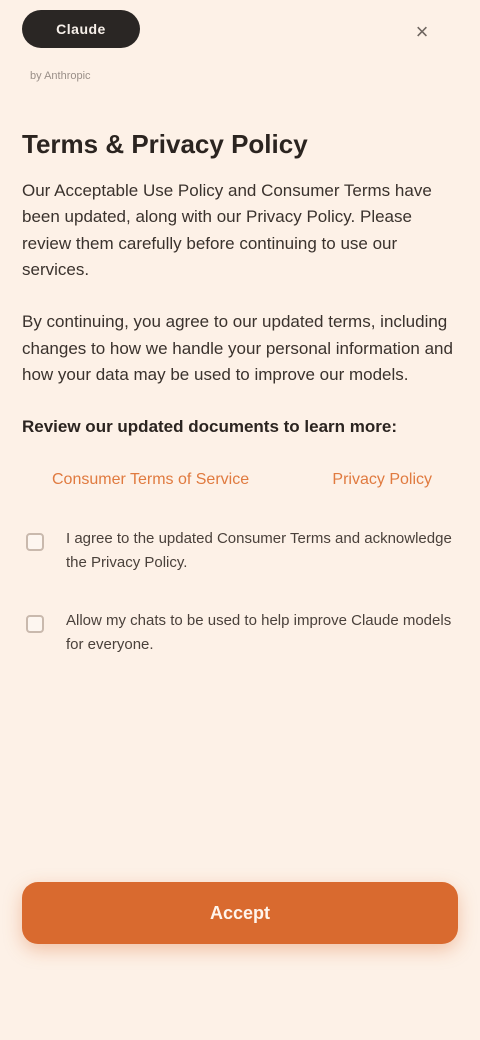  I want to click on app-logo: Claude, so click(81, 29).